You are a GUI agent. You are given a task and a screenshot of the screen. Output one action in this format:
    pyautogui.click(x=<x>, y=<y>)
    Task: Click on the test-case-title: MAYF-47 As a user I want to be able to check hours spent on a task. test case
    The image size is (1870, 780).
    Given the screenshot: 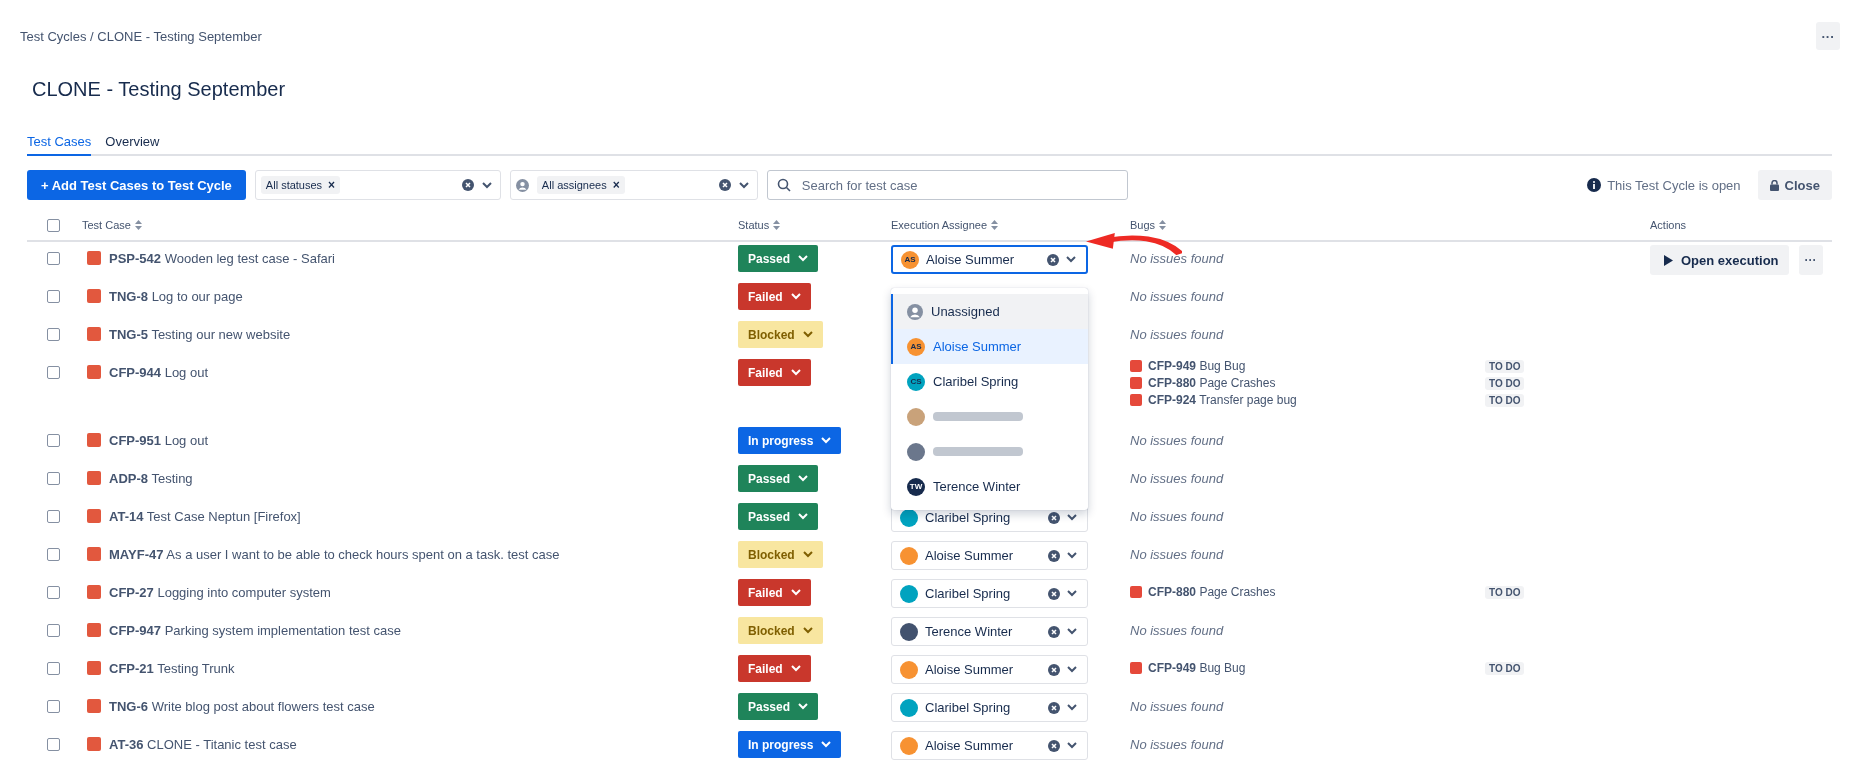 What is the action you would take?
    pyautogui.click(x=334, y=554)
    